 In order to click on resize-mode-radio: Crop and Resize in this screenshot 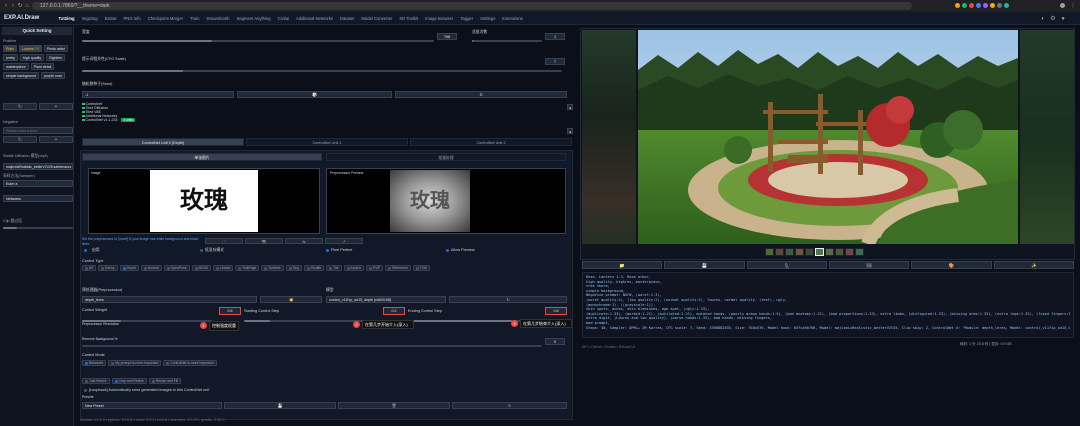, I will do `click(129, 381)`.